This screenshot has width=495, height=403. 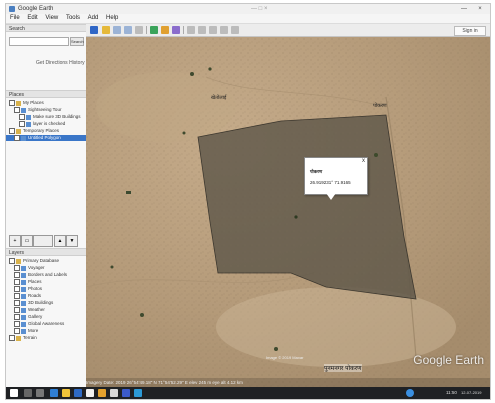 What do you see at coordinates (46, 138) in the screenshot?
I see `tree-item: Untitled Polygon` at bounding box center [46, 138].